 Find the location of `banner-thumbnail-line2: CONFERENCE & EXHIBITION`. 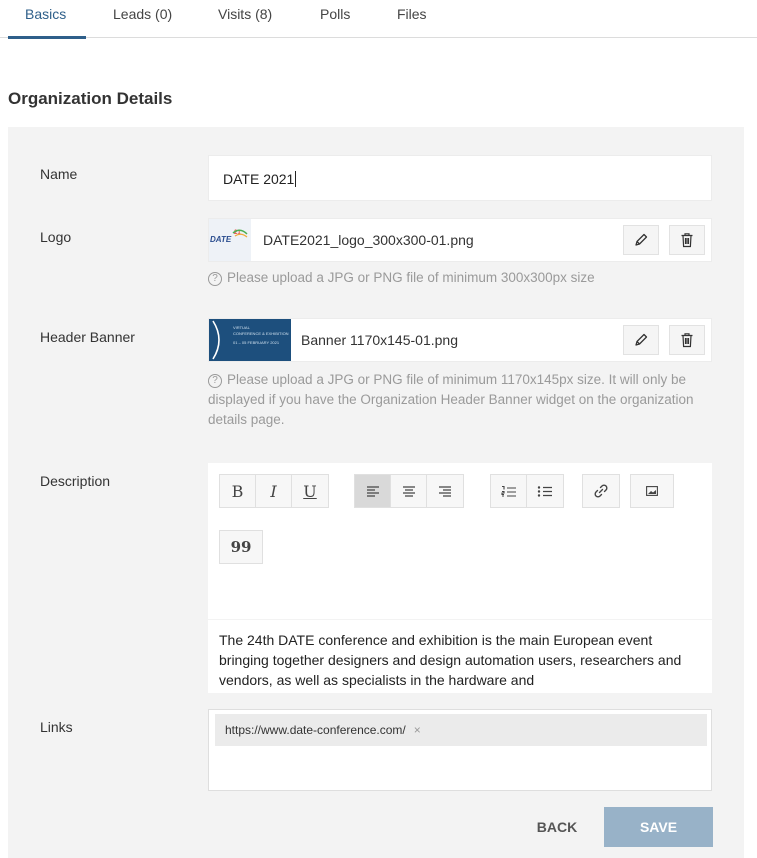

banner-thumbnail-line2: CONFERENCE & EXHIBITION is located at coordinates (261, 333).